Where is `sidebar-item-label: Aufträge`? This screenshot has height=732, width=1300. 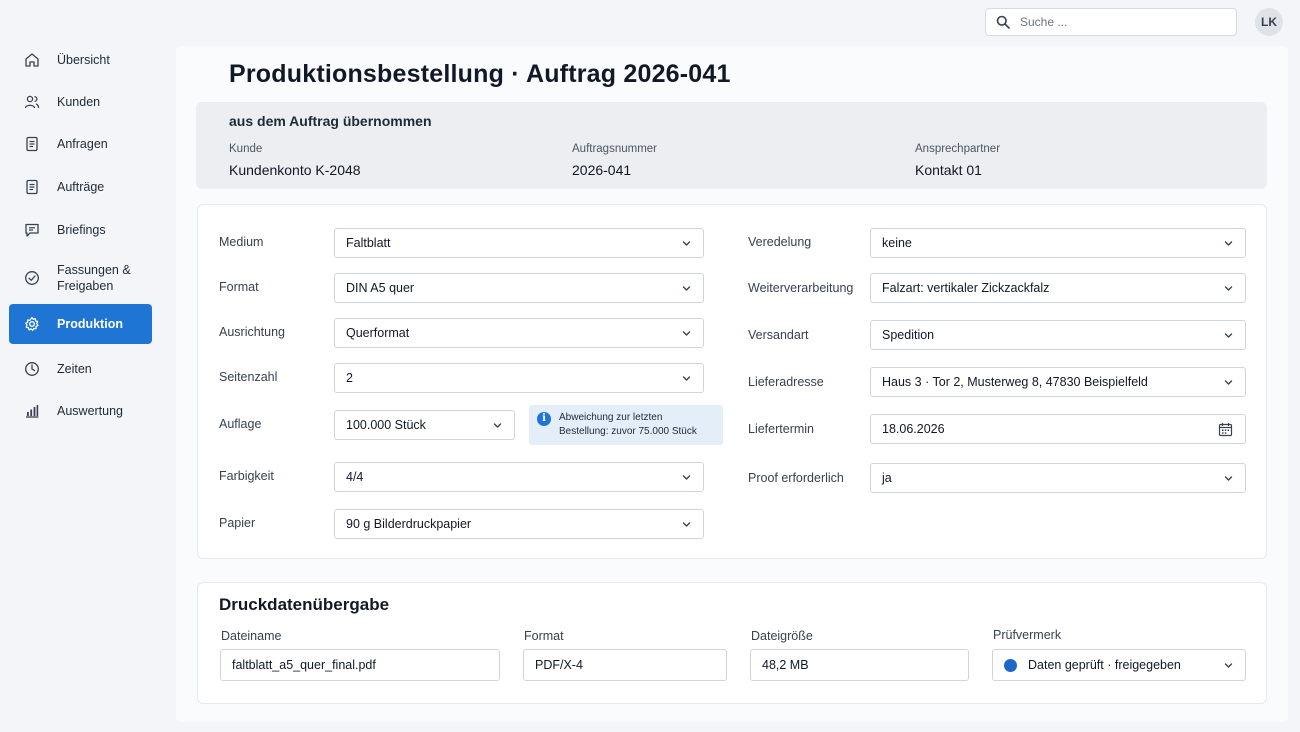 sidebar-item-label: Aufträge is located at coordinates (81, 187).